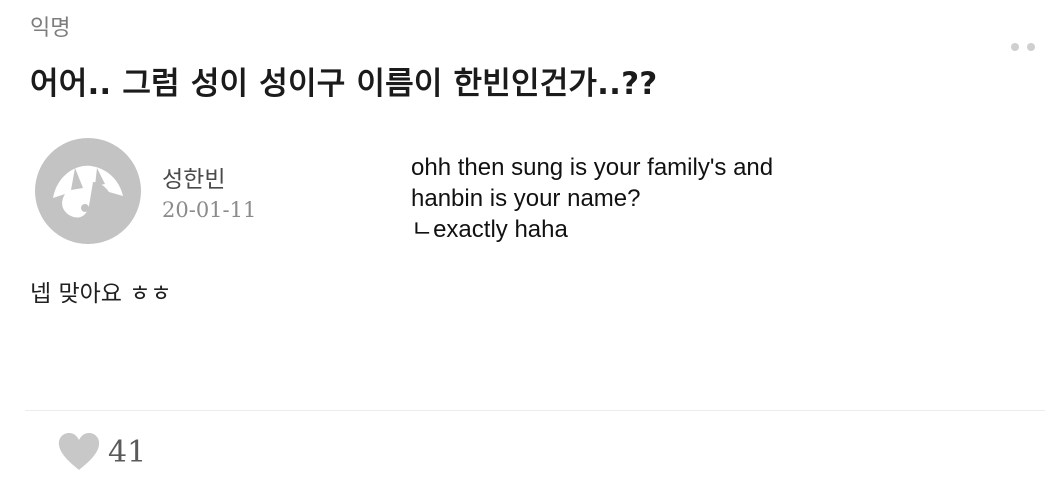 The height and width of the screenshot is (489, 1045). What do you see at coordinates (127, 452) in the screenshot?
I see `like-count: 41` at bounding box center [127, 452].